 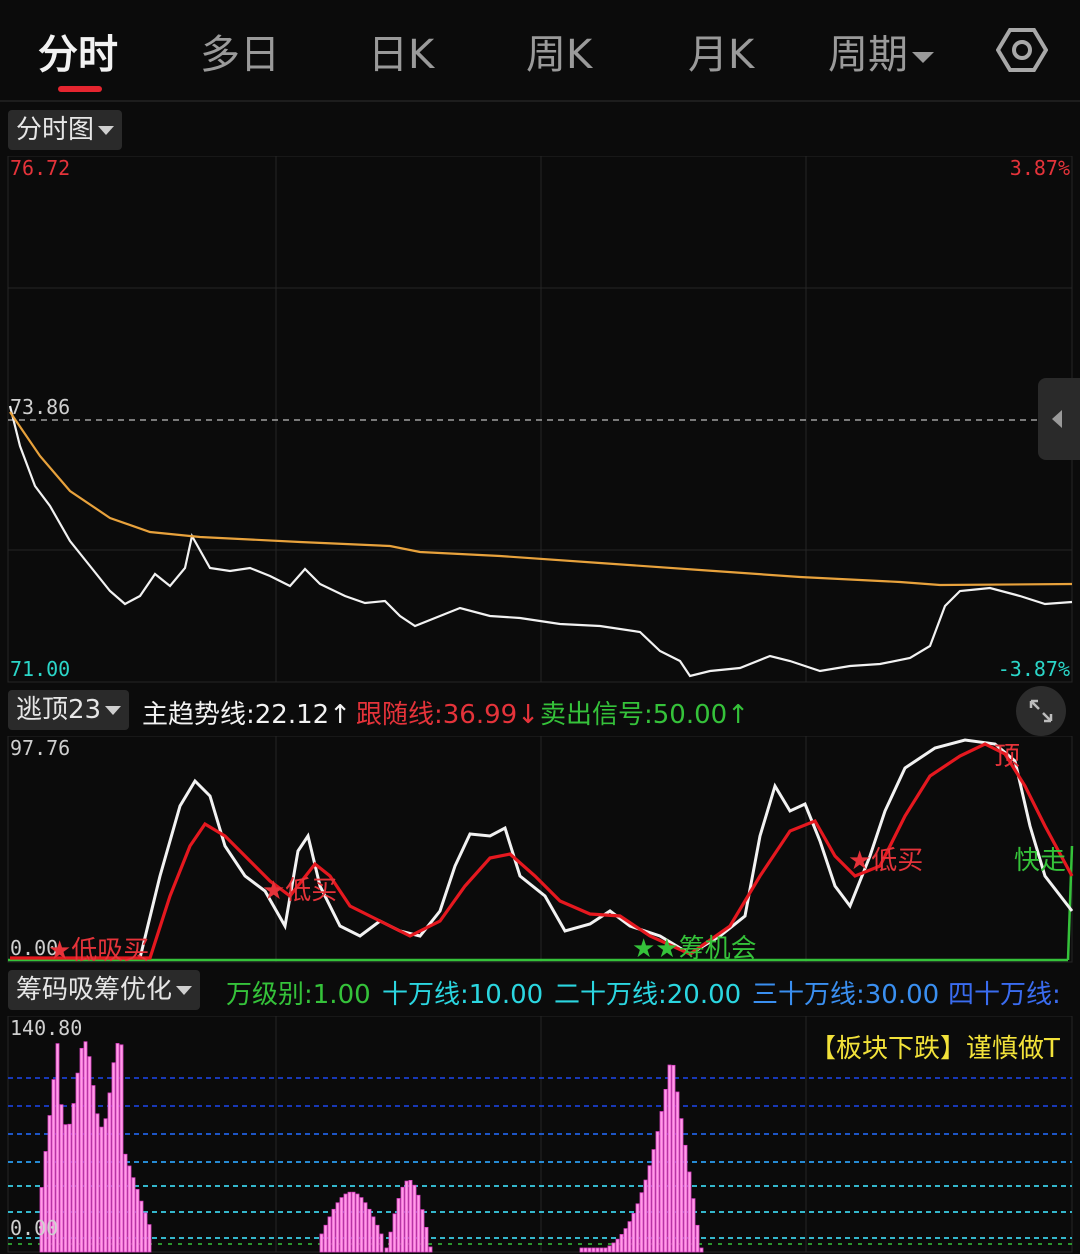 I want to click on line-400k-value: 四十万线:, so click(x=1004, y=995).